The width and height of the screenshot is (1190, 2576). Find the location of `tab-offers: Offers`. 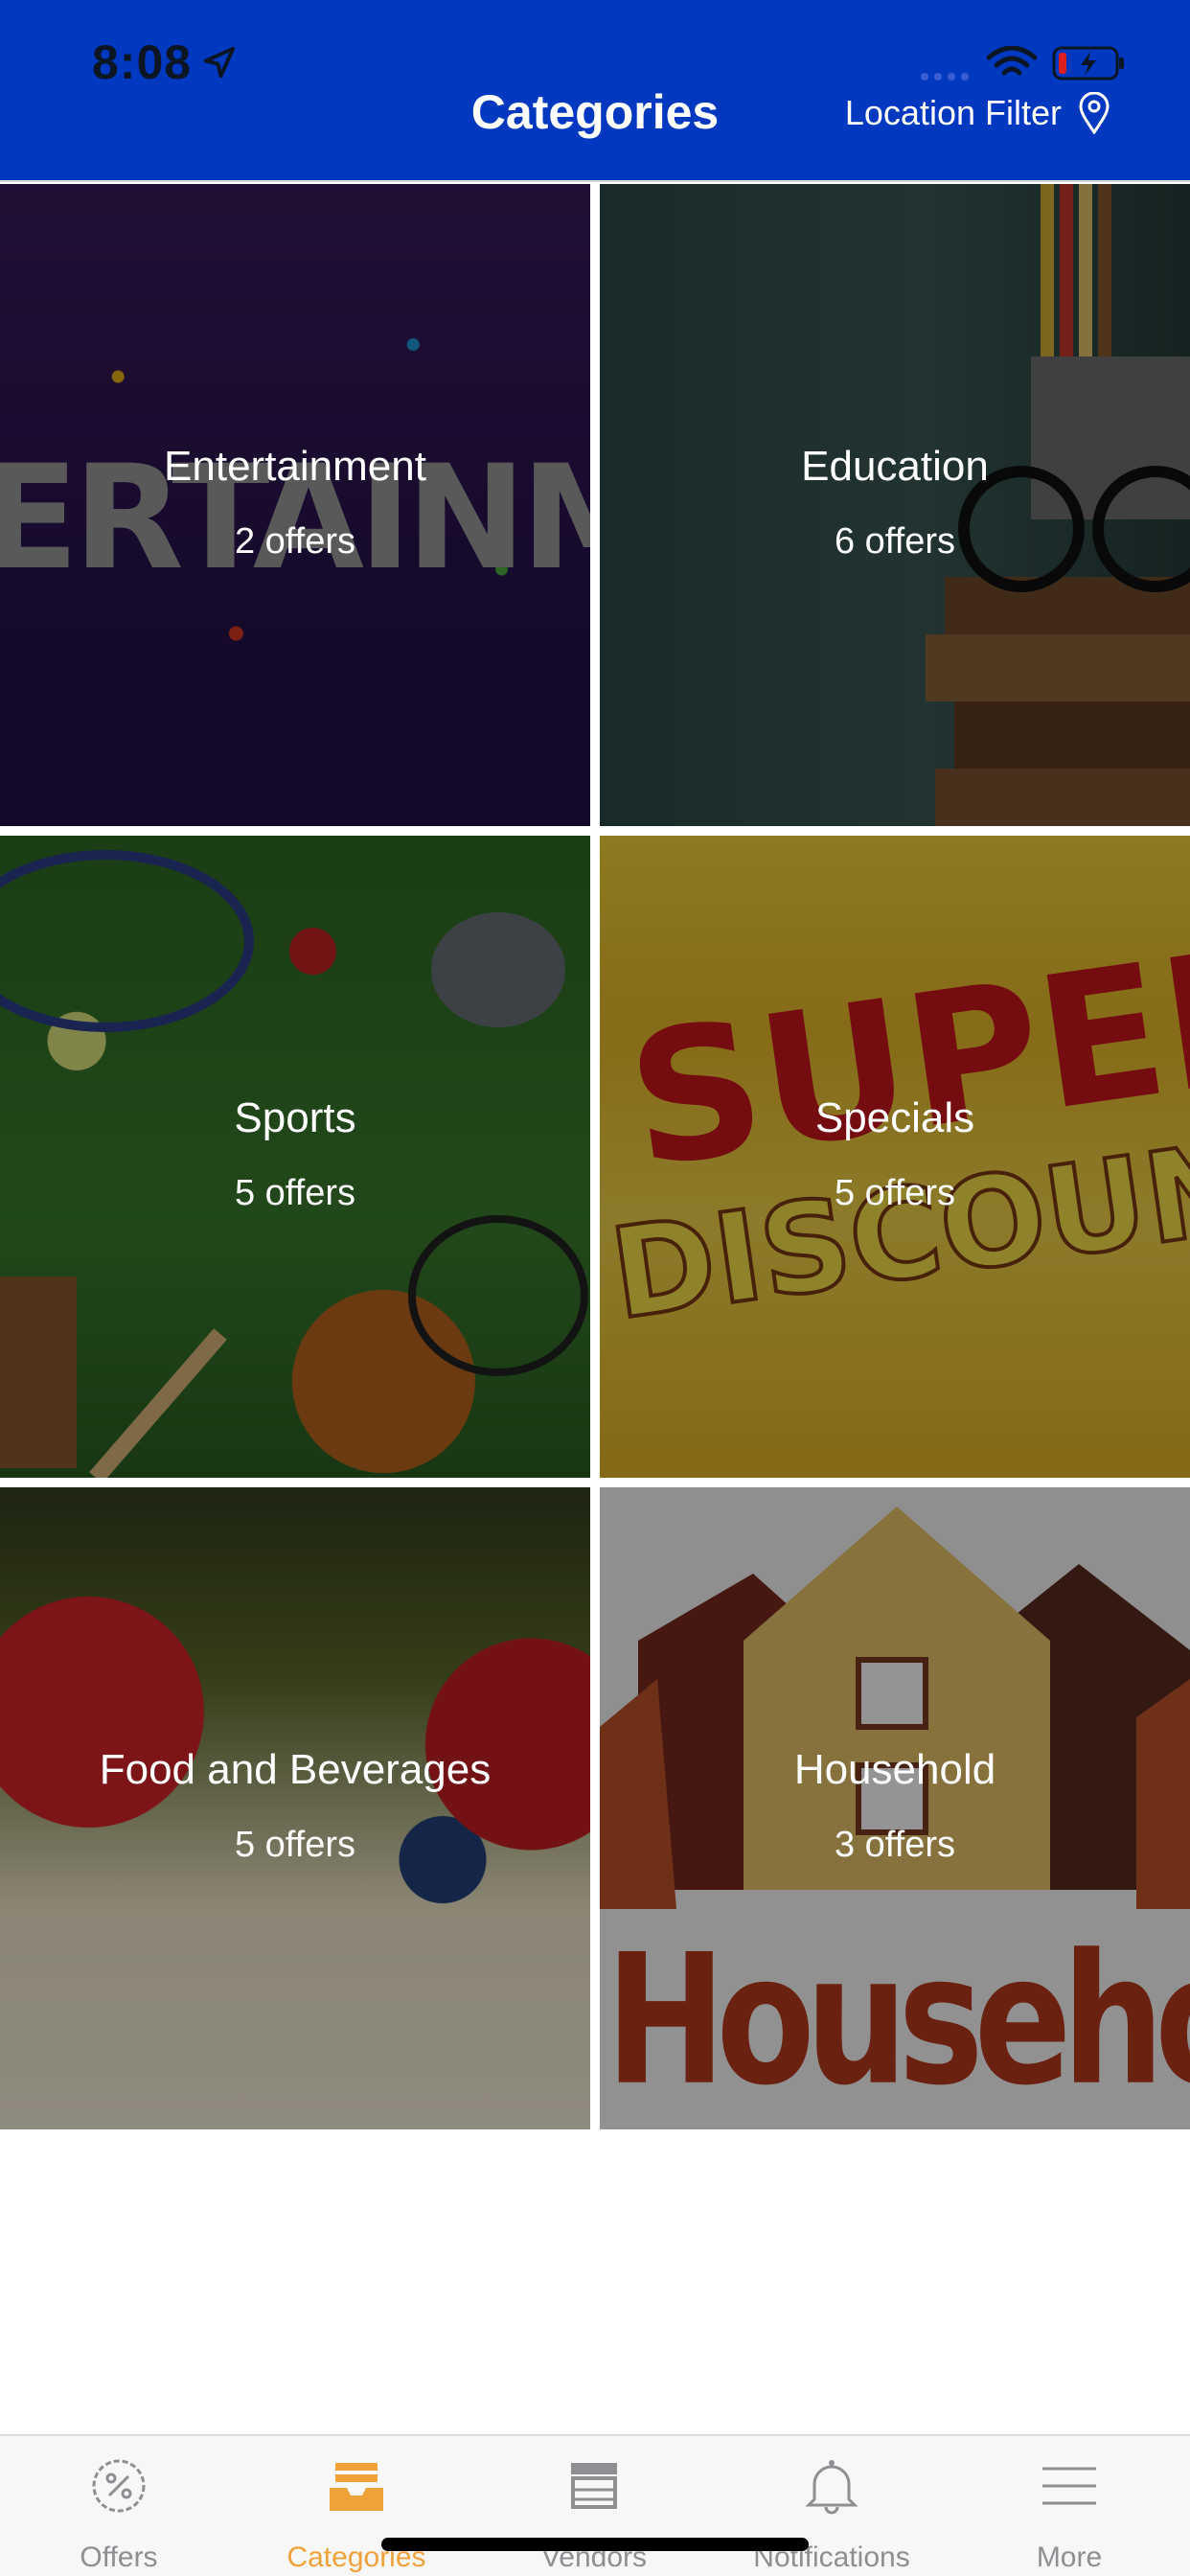

tab-offers: Offers is located at coordinates (119, 2506).